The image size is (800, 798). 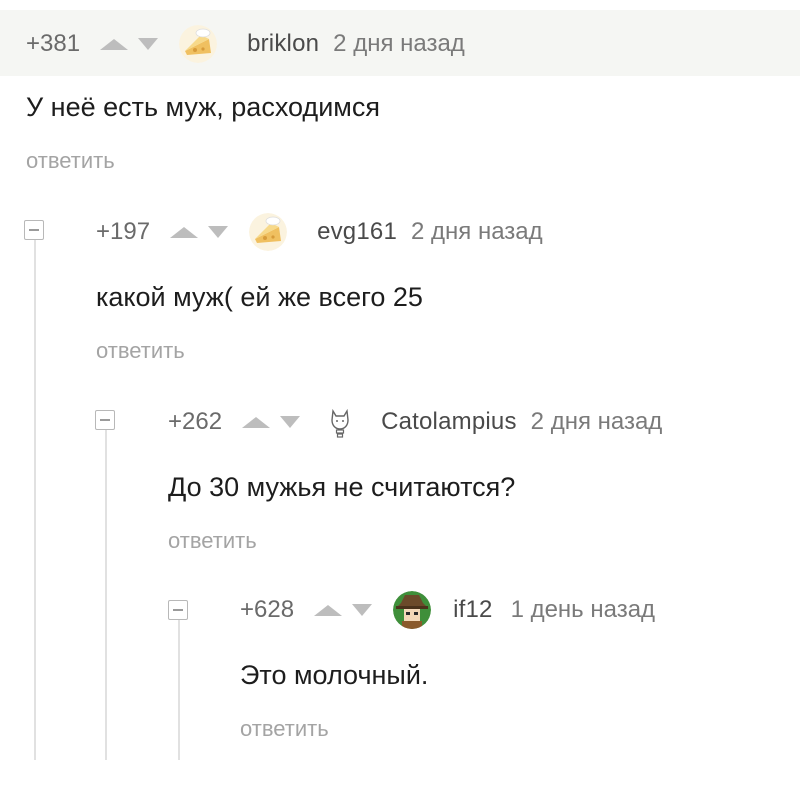 I want to click on hat-character-avatar-icon, so click(x=412, y=610).